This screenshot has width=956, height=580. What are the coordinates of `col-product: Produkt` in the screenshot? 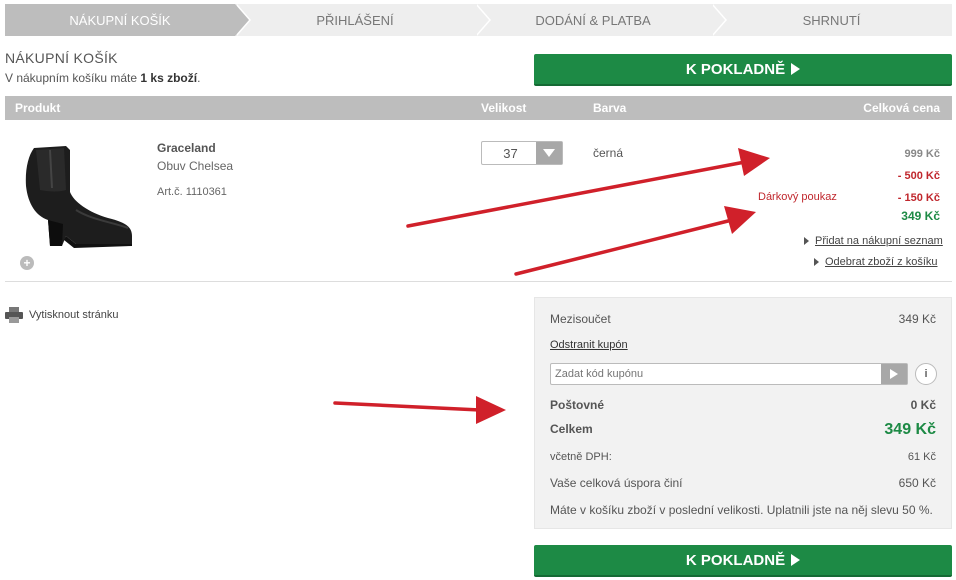 It's located at (38, 108).